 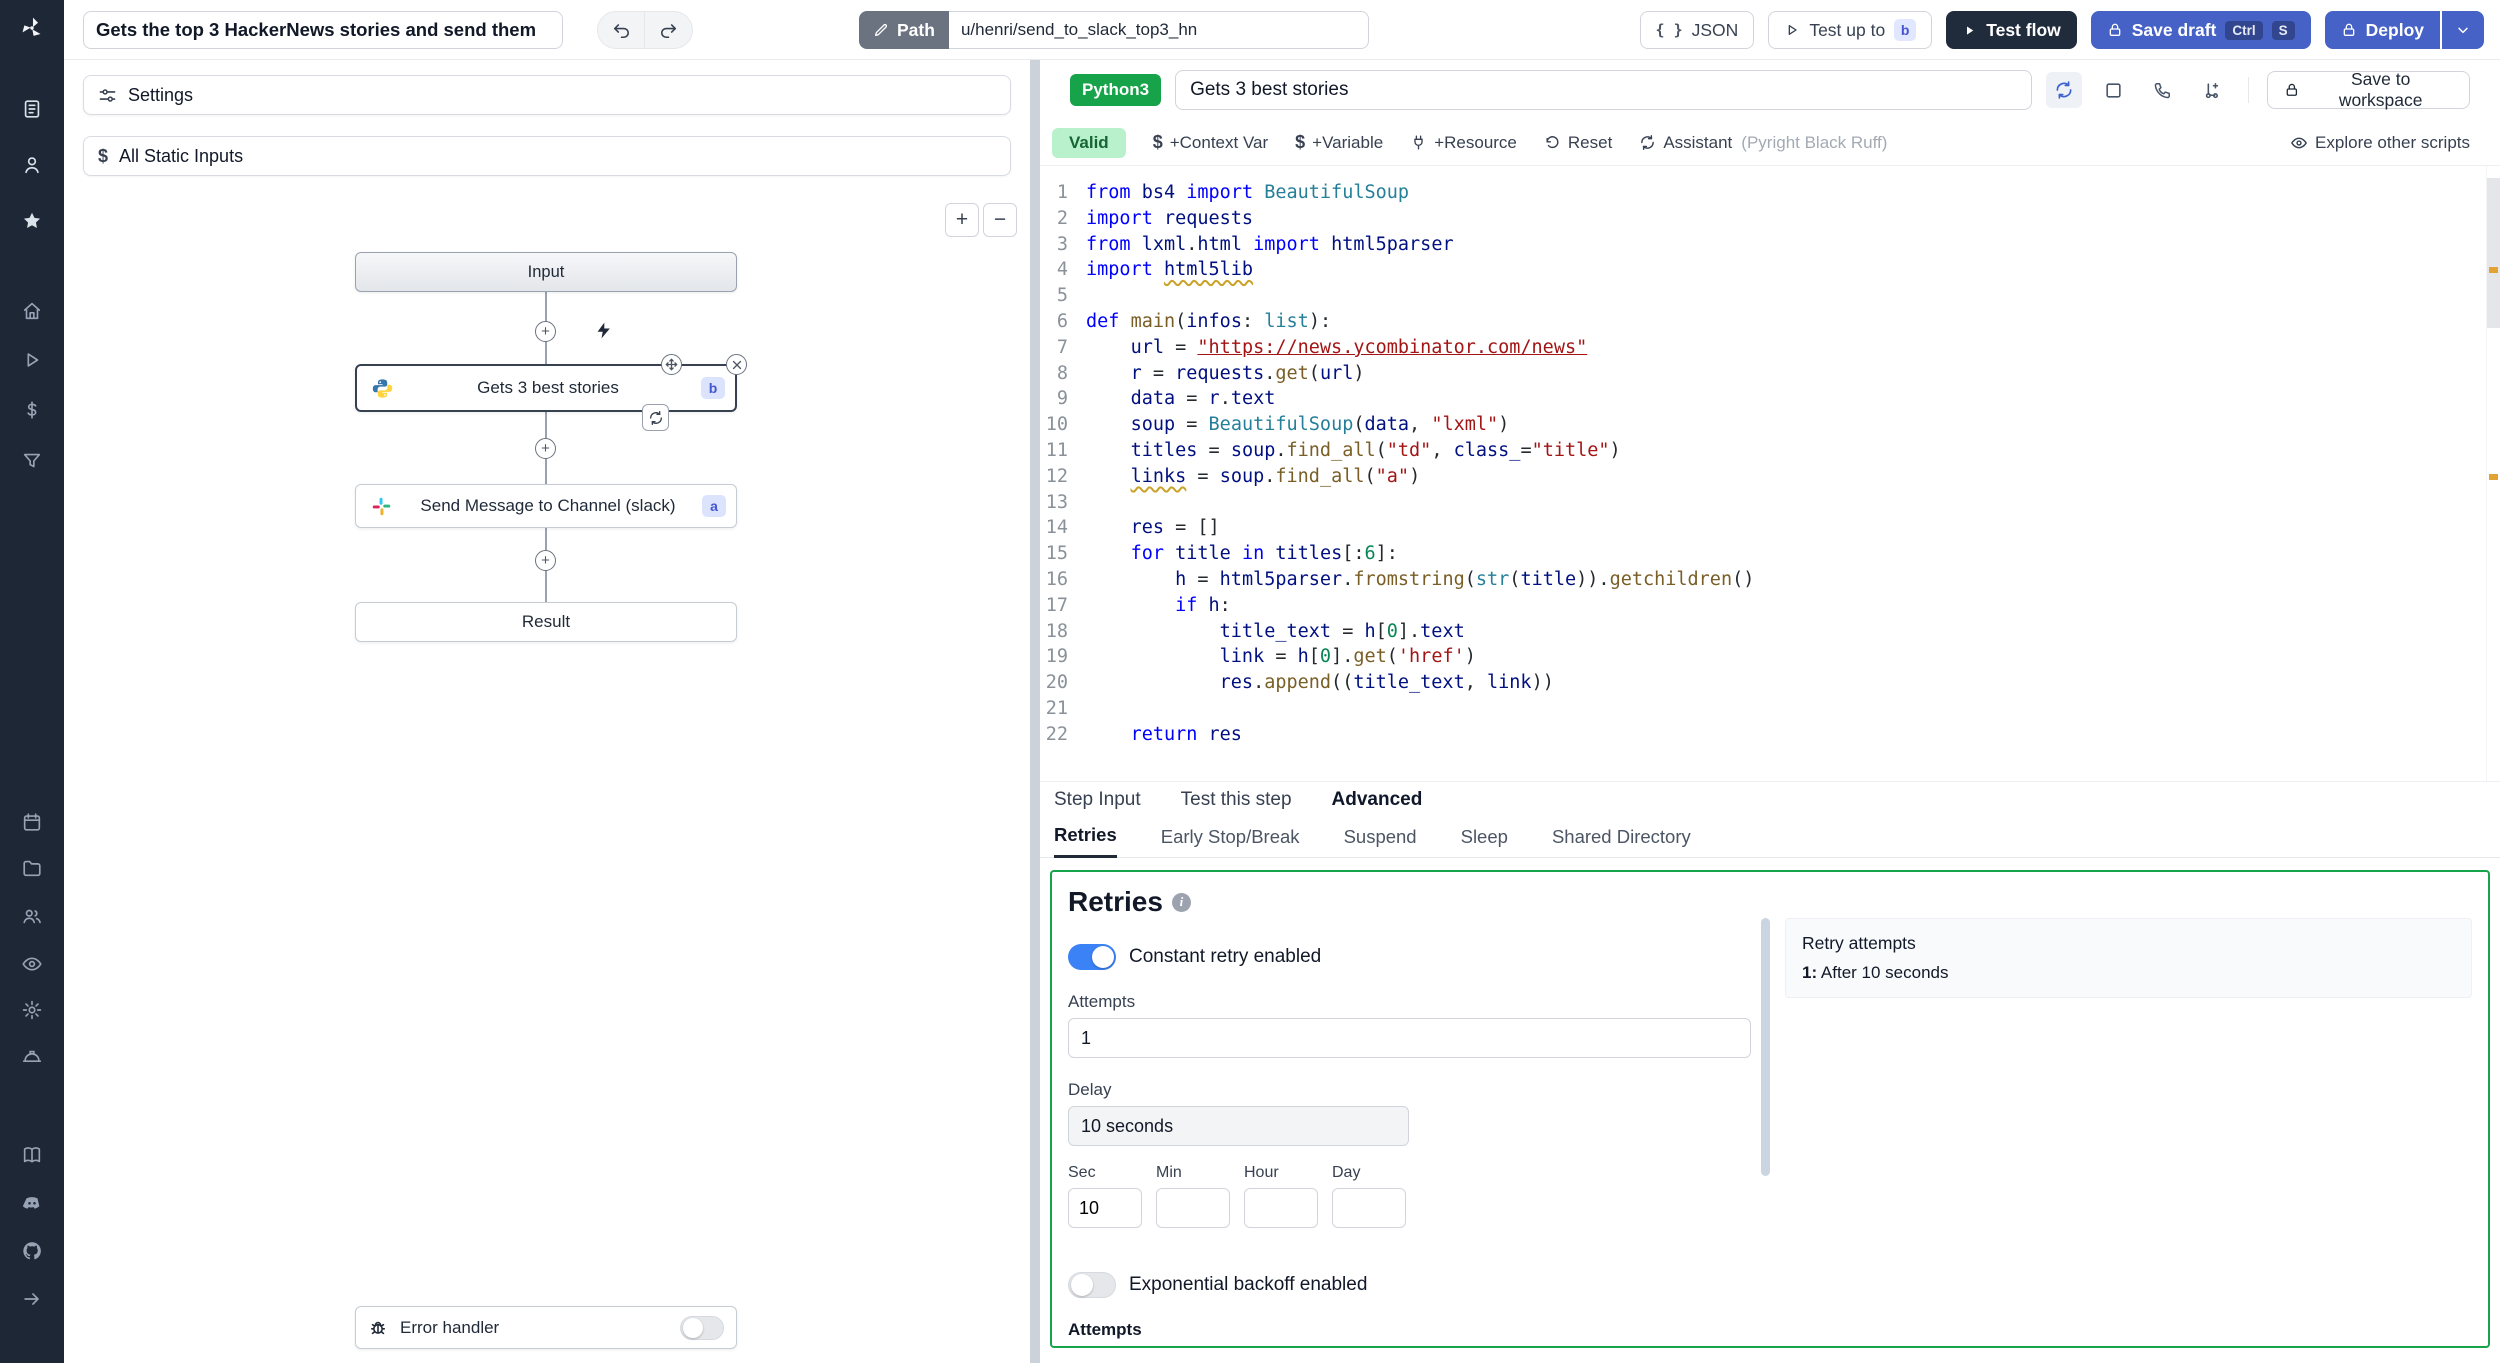 What do you see at coordinates (547, 95) in the screenshot?
I see `flow-settings-button: Settings` at bounding box center [547, 95].